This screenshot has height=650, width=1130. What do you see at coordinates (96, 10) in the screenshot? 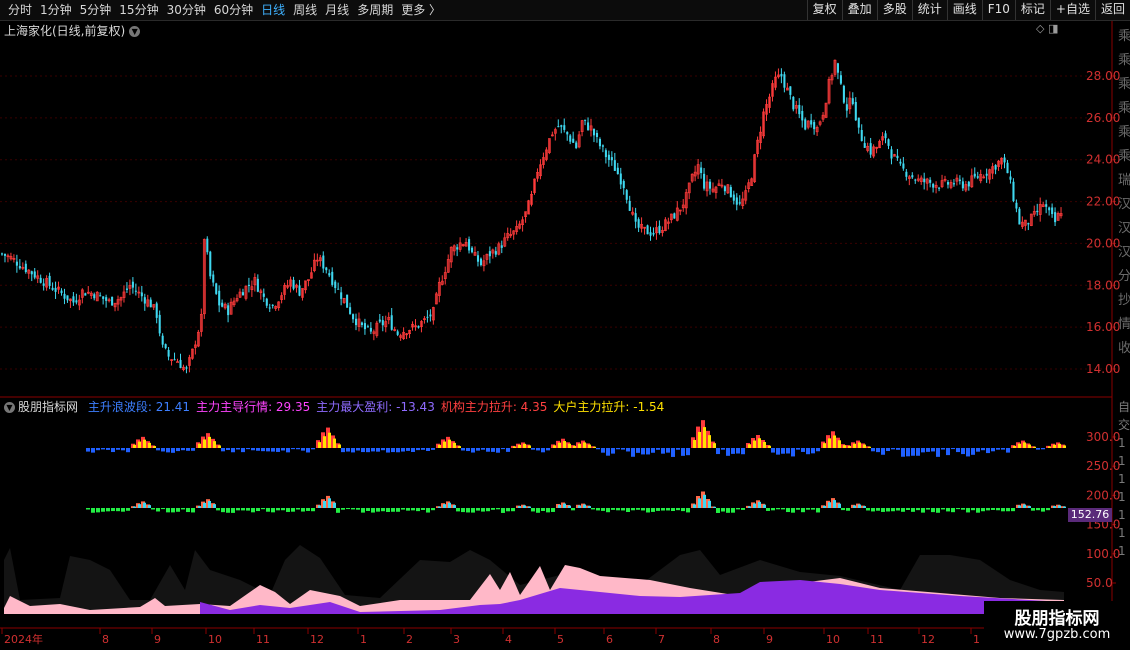
I see `period-tab-2: 5分钟` at bounding box center [96, 10].